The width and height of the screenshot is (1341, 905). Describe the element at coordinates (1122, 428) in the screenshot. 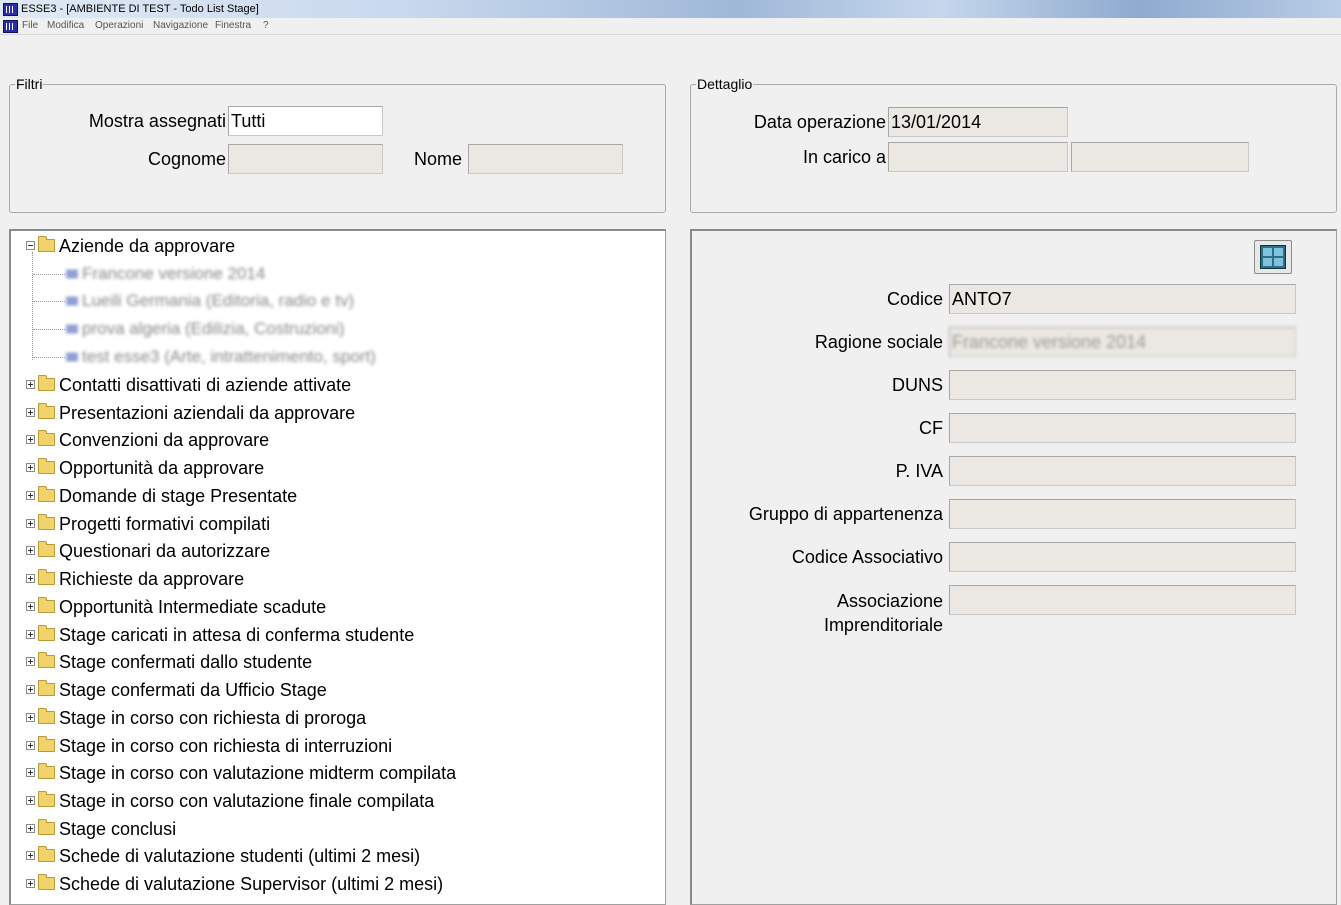

I see `cf-field` at that location.